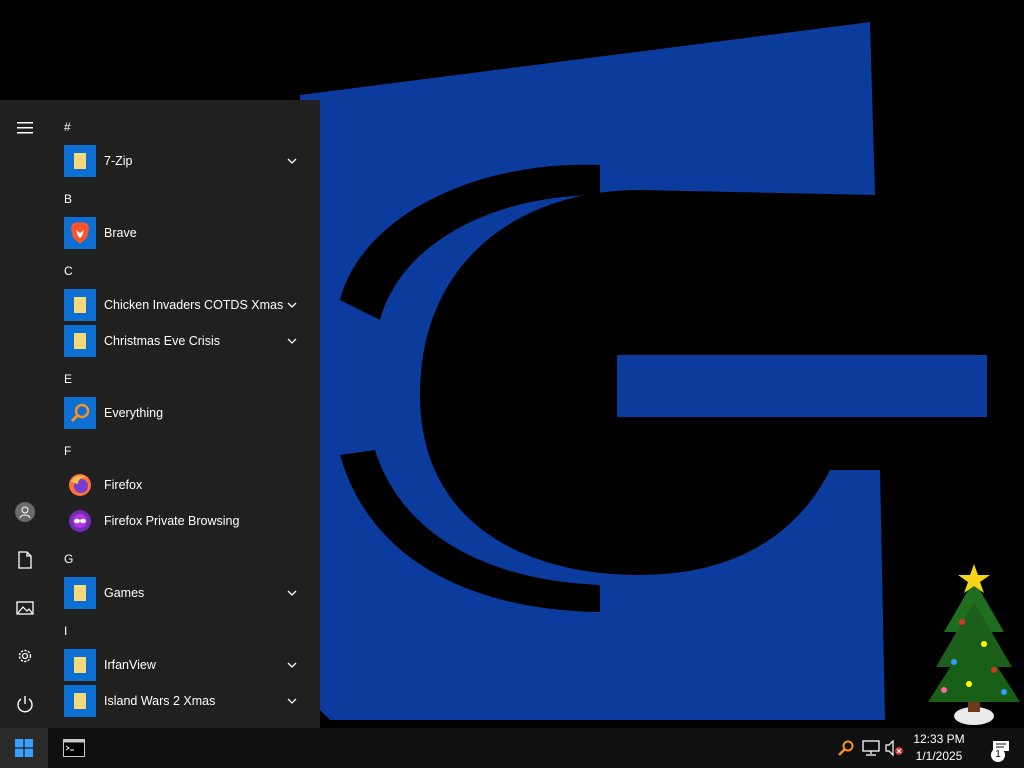 This screenshot has height=768, width=1024. What do you see at coordinates (65, 631) in the screenshot?
I see `section-header: I` at bounding box center [65, 631].